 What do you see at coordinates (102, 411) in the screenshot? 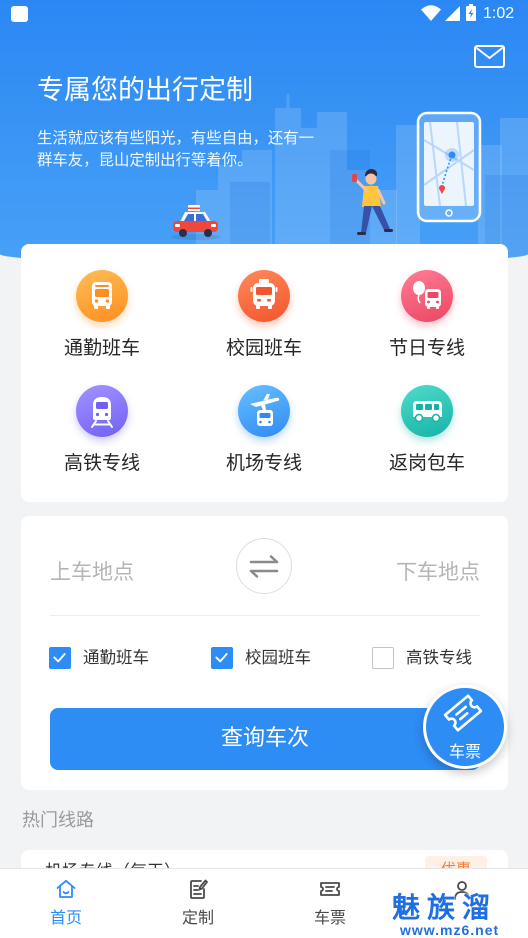
I see `high-speed-rail-icon` at bounding box center [102, 411].